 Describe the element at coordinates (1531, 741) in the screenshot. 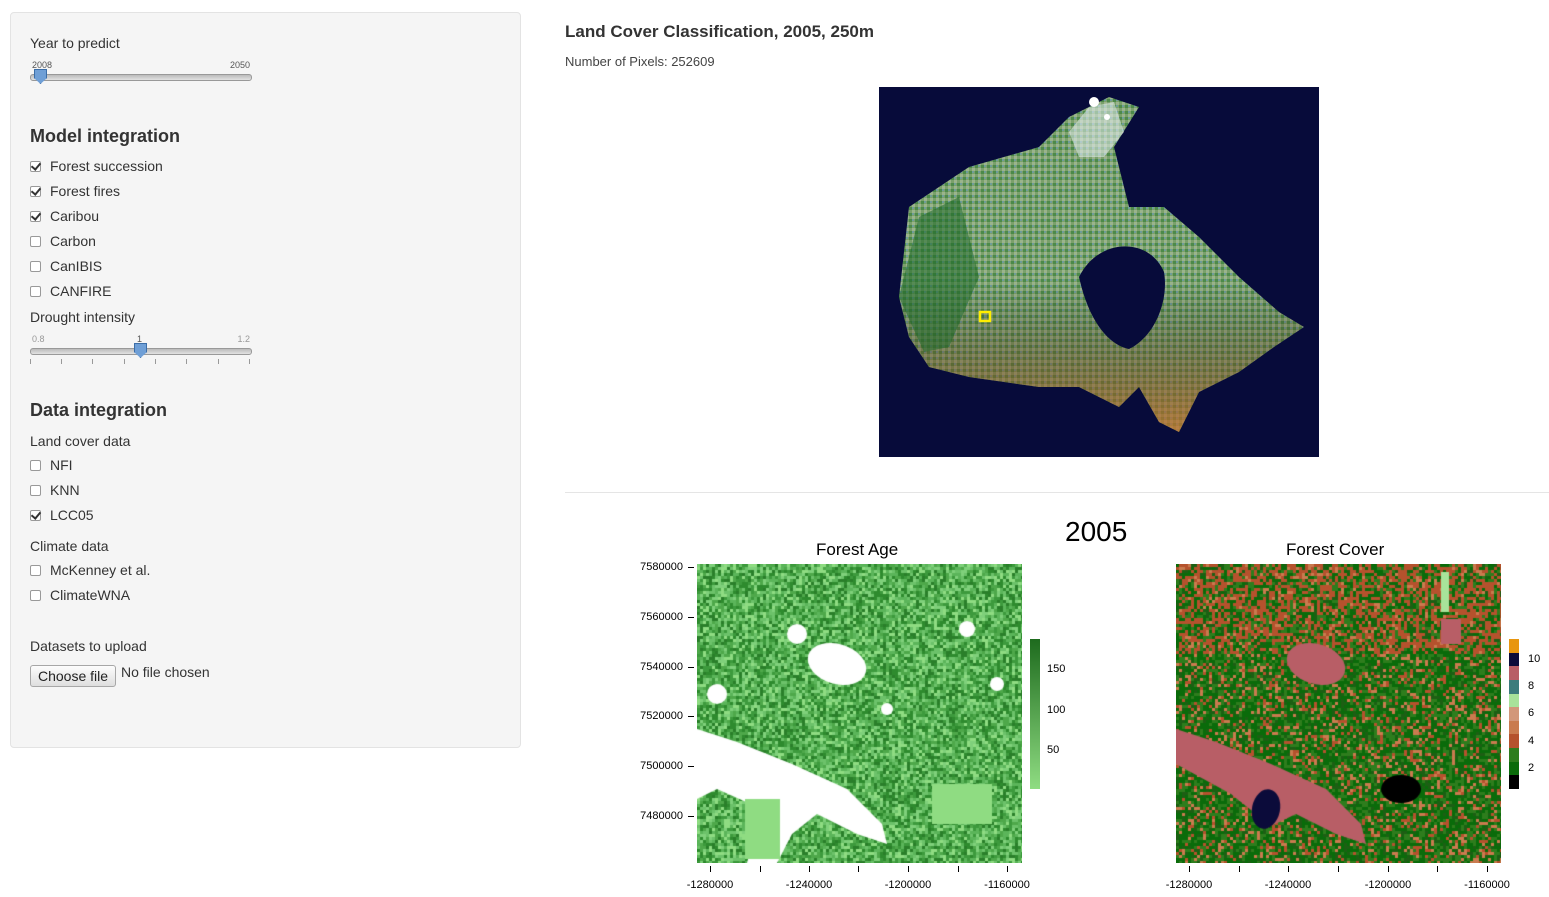

I see `cover-legend-tick: 4` at that location.